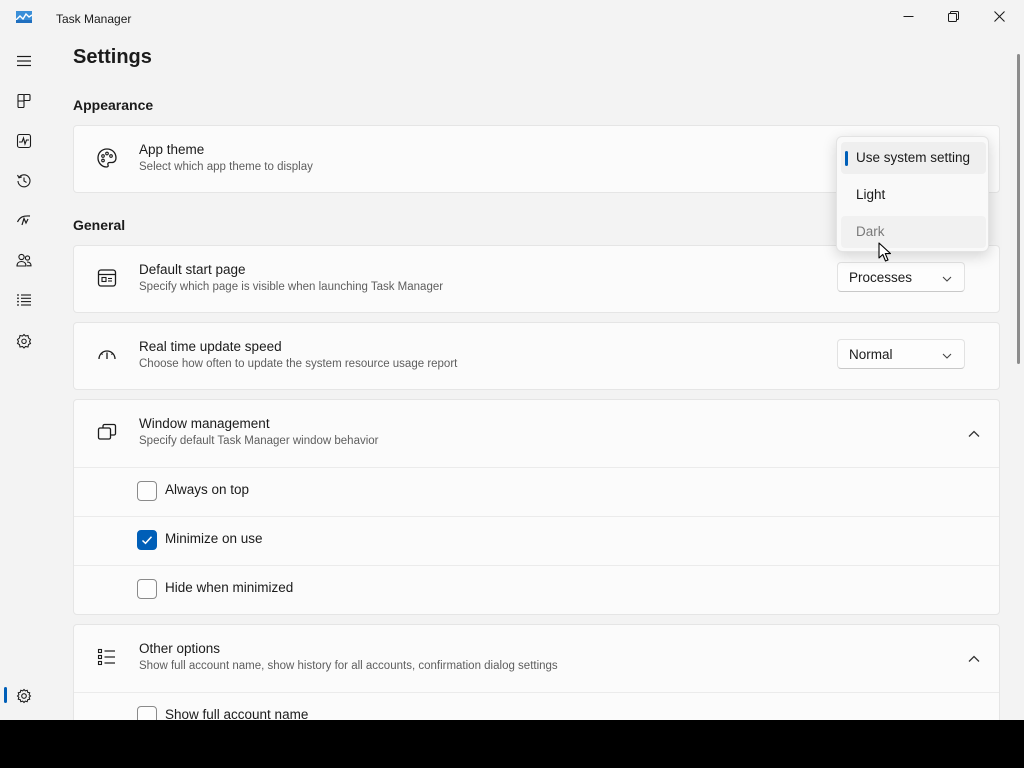 The width and height of the screenshot is (1024, 768). What do you see at coordinates (512, 19) in the screenshot?
I see `title-bar: Task Manager` at bounding box center [512, 19].